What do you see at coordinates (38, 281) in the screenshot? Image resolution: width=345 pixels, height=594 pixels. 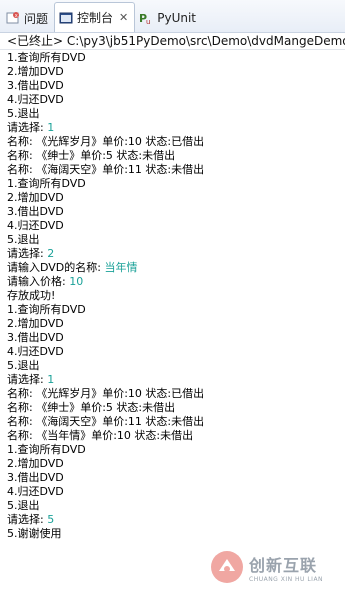 I see `console-output-text: 请输入价格:` at bounding box center [38, 281].